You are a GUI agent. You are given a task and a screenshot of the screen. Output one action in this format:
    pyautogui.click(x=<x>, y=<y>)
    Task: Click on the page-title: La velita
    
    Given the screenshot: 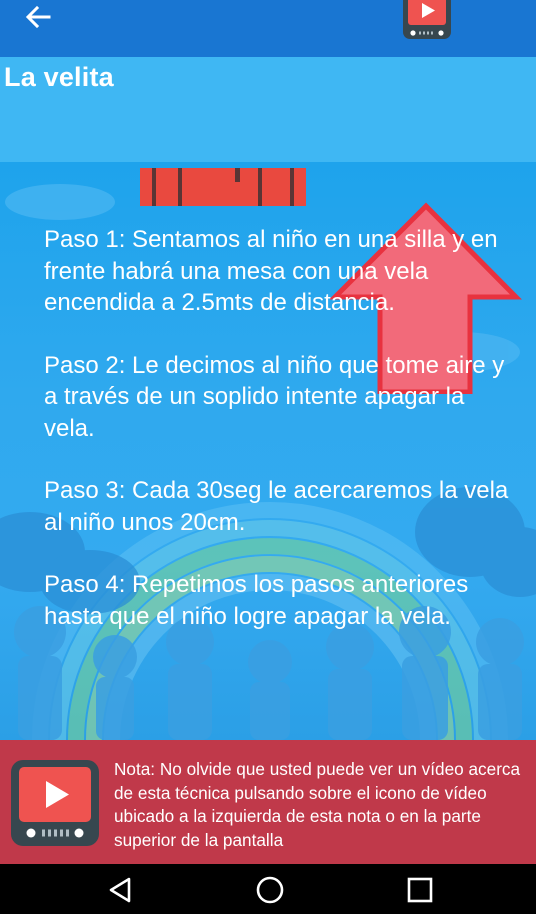 What is the action you would take?
    pyautogui.click(x=59, y=77)
    